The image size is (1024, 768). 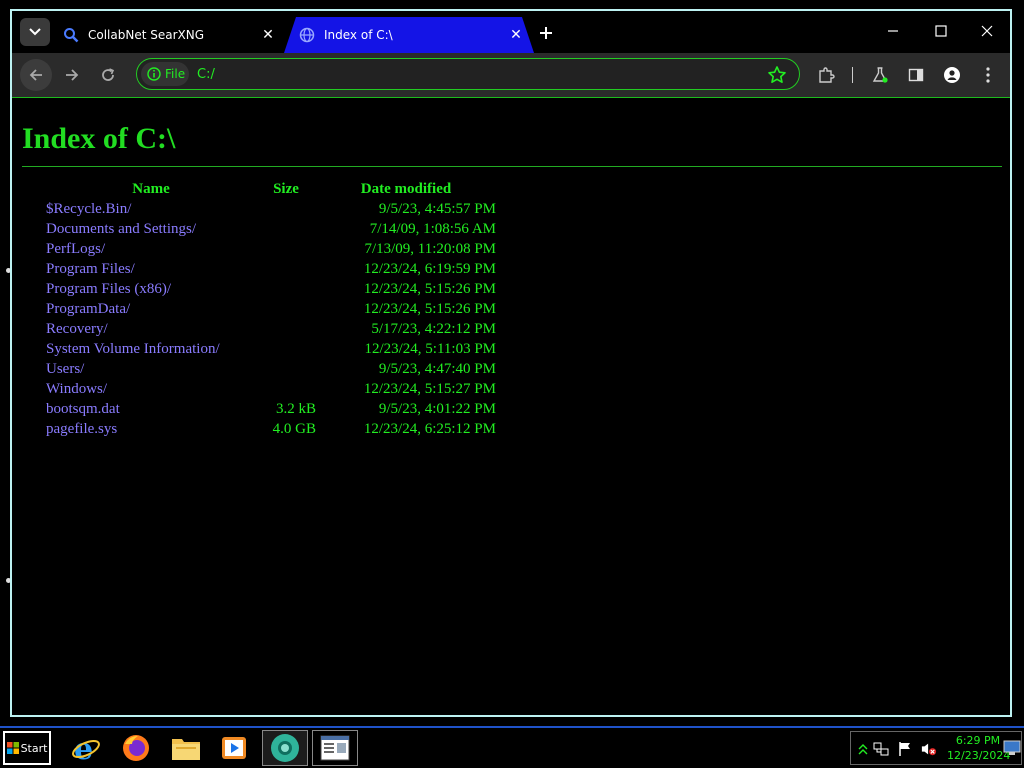 I want to click on file-date-modified: 7/14/09, 1:08:56 AM, so click(x=432, y=228).